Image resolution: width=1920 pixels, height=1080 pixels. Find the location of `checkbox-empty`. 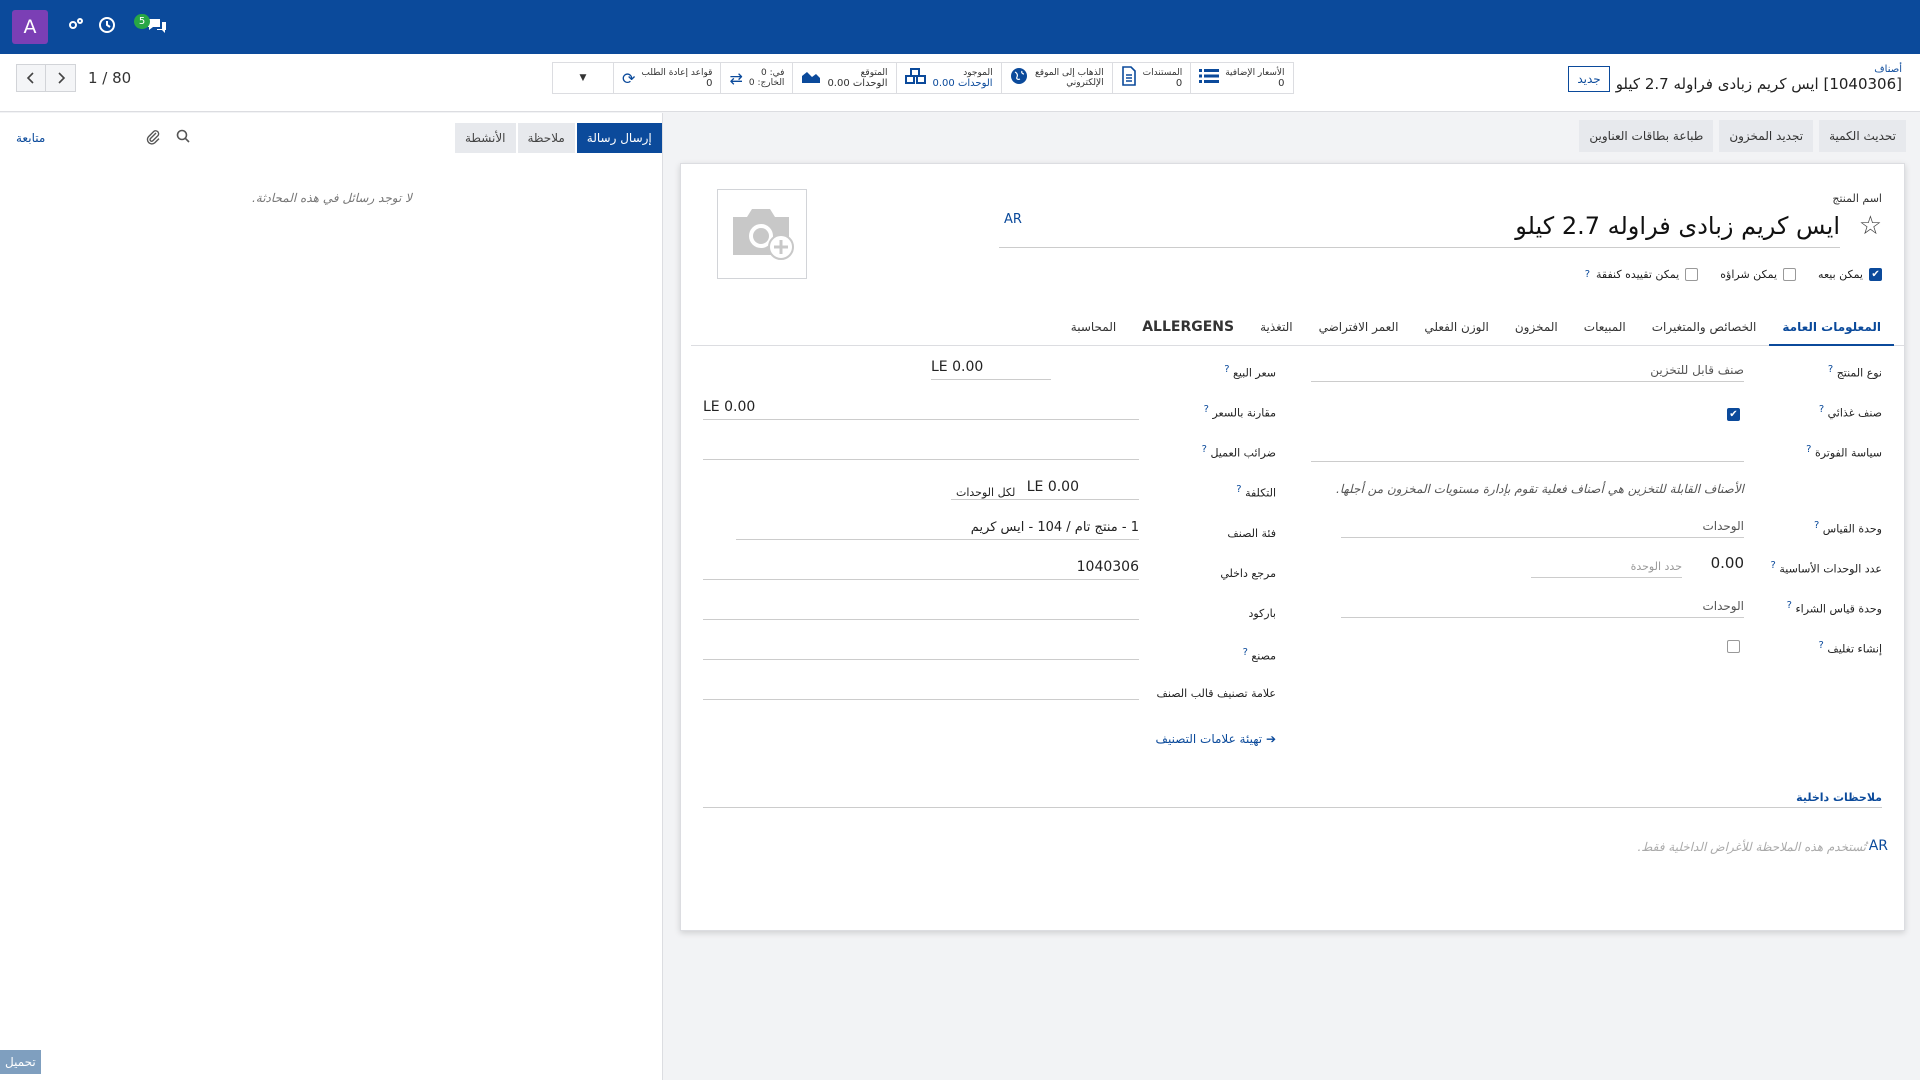

checkbox-empty is located at coordinates (1733, 646).